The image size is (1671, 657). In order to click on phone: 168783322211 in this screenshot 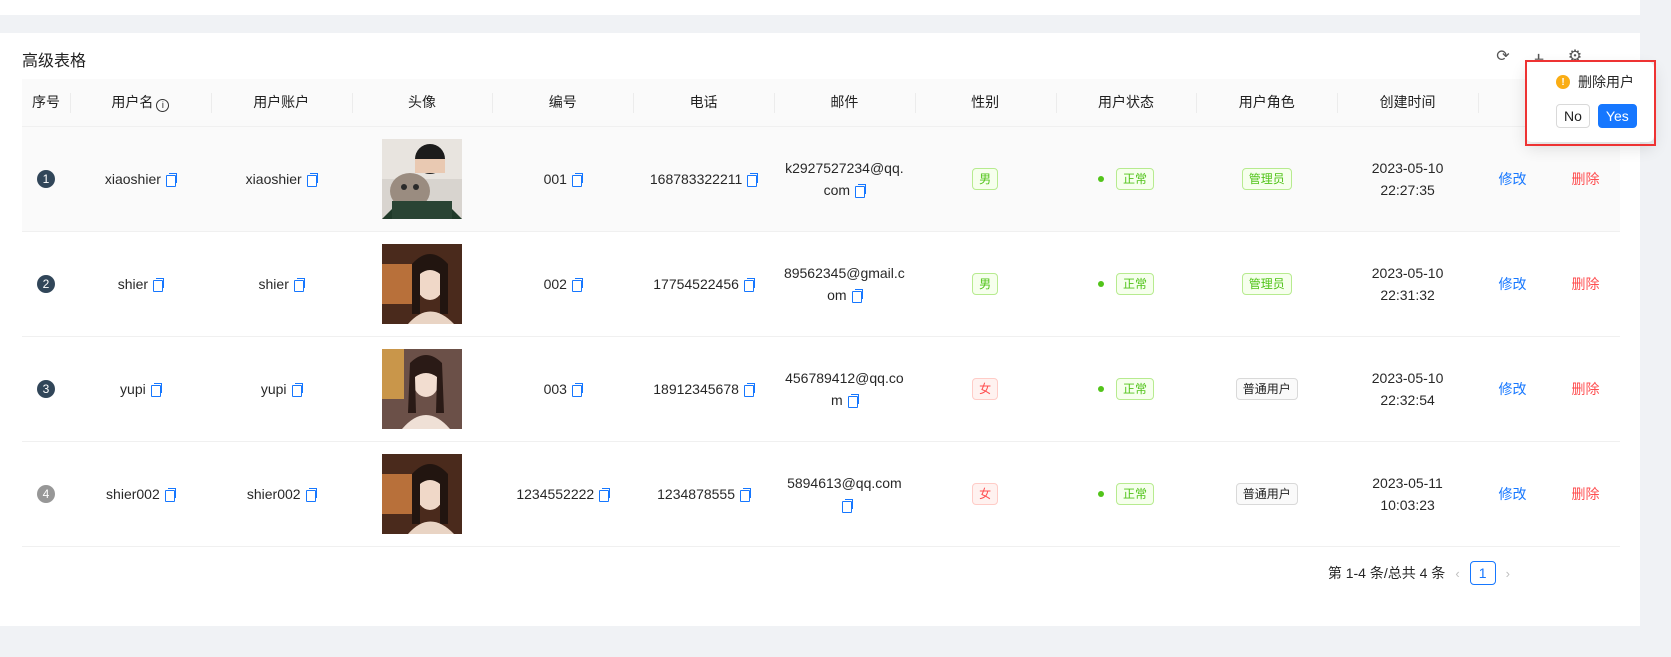, I will do `click(696, 178)`.